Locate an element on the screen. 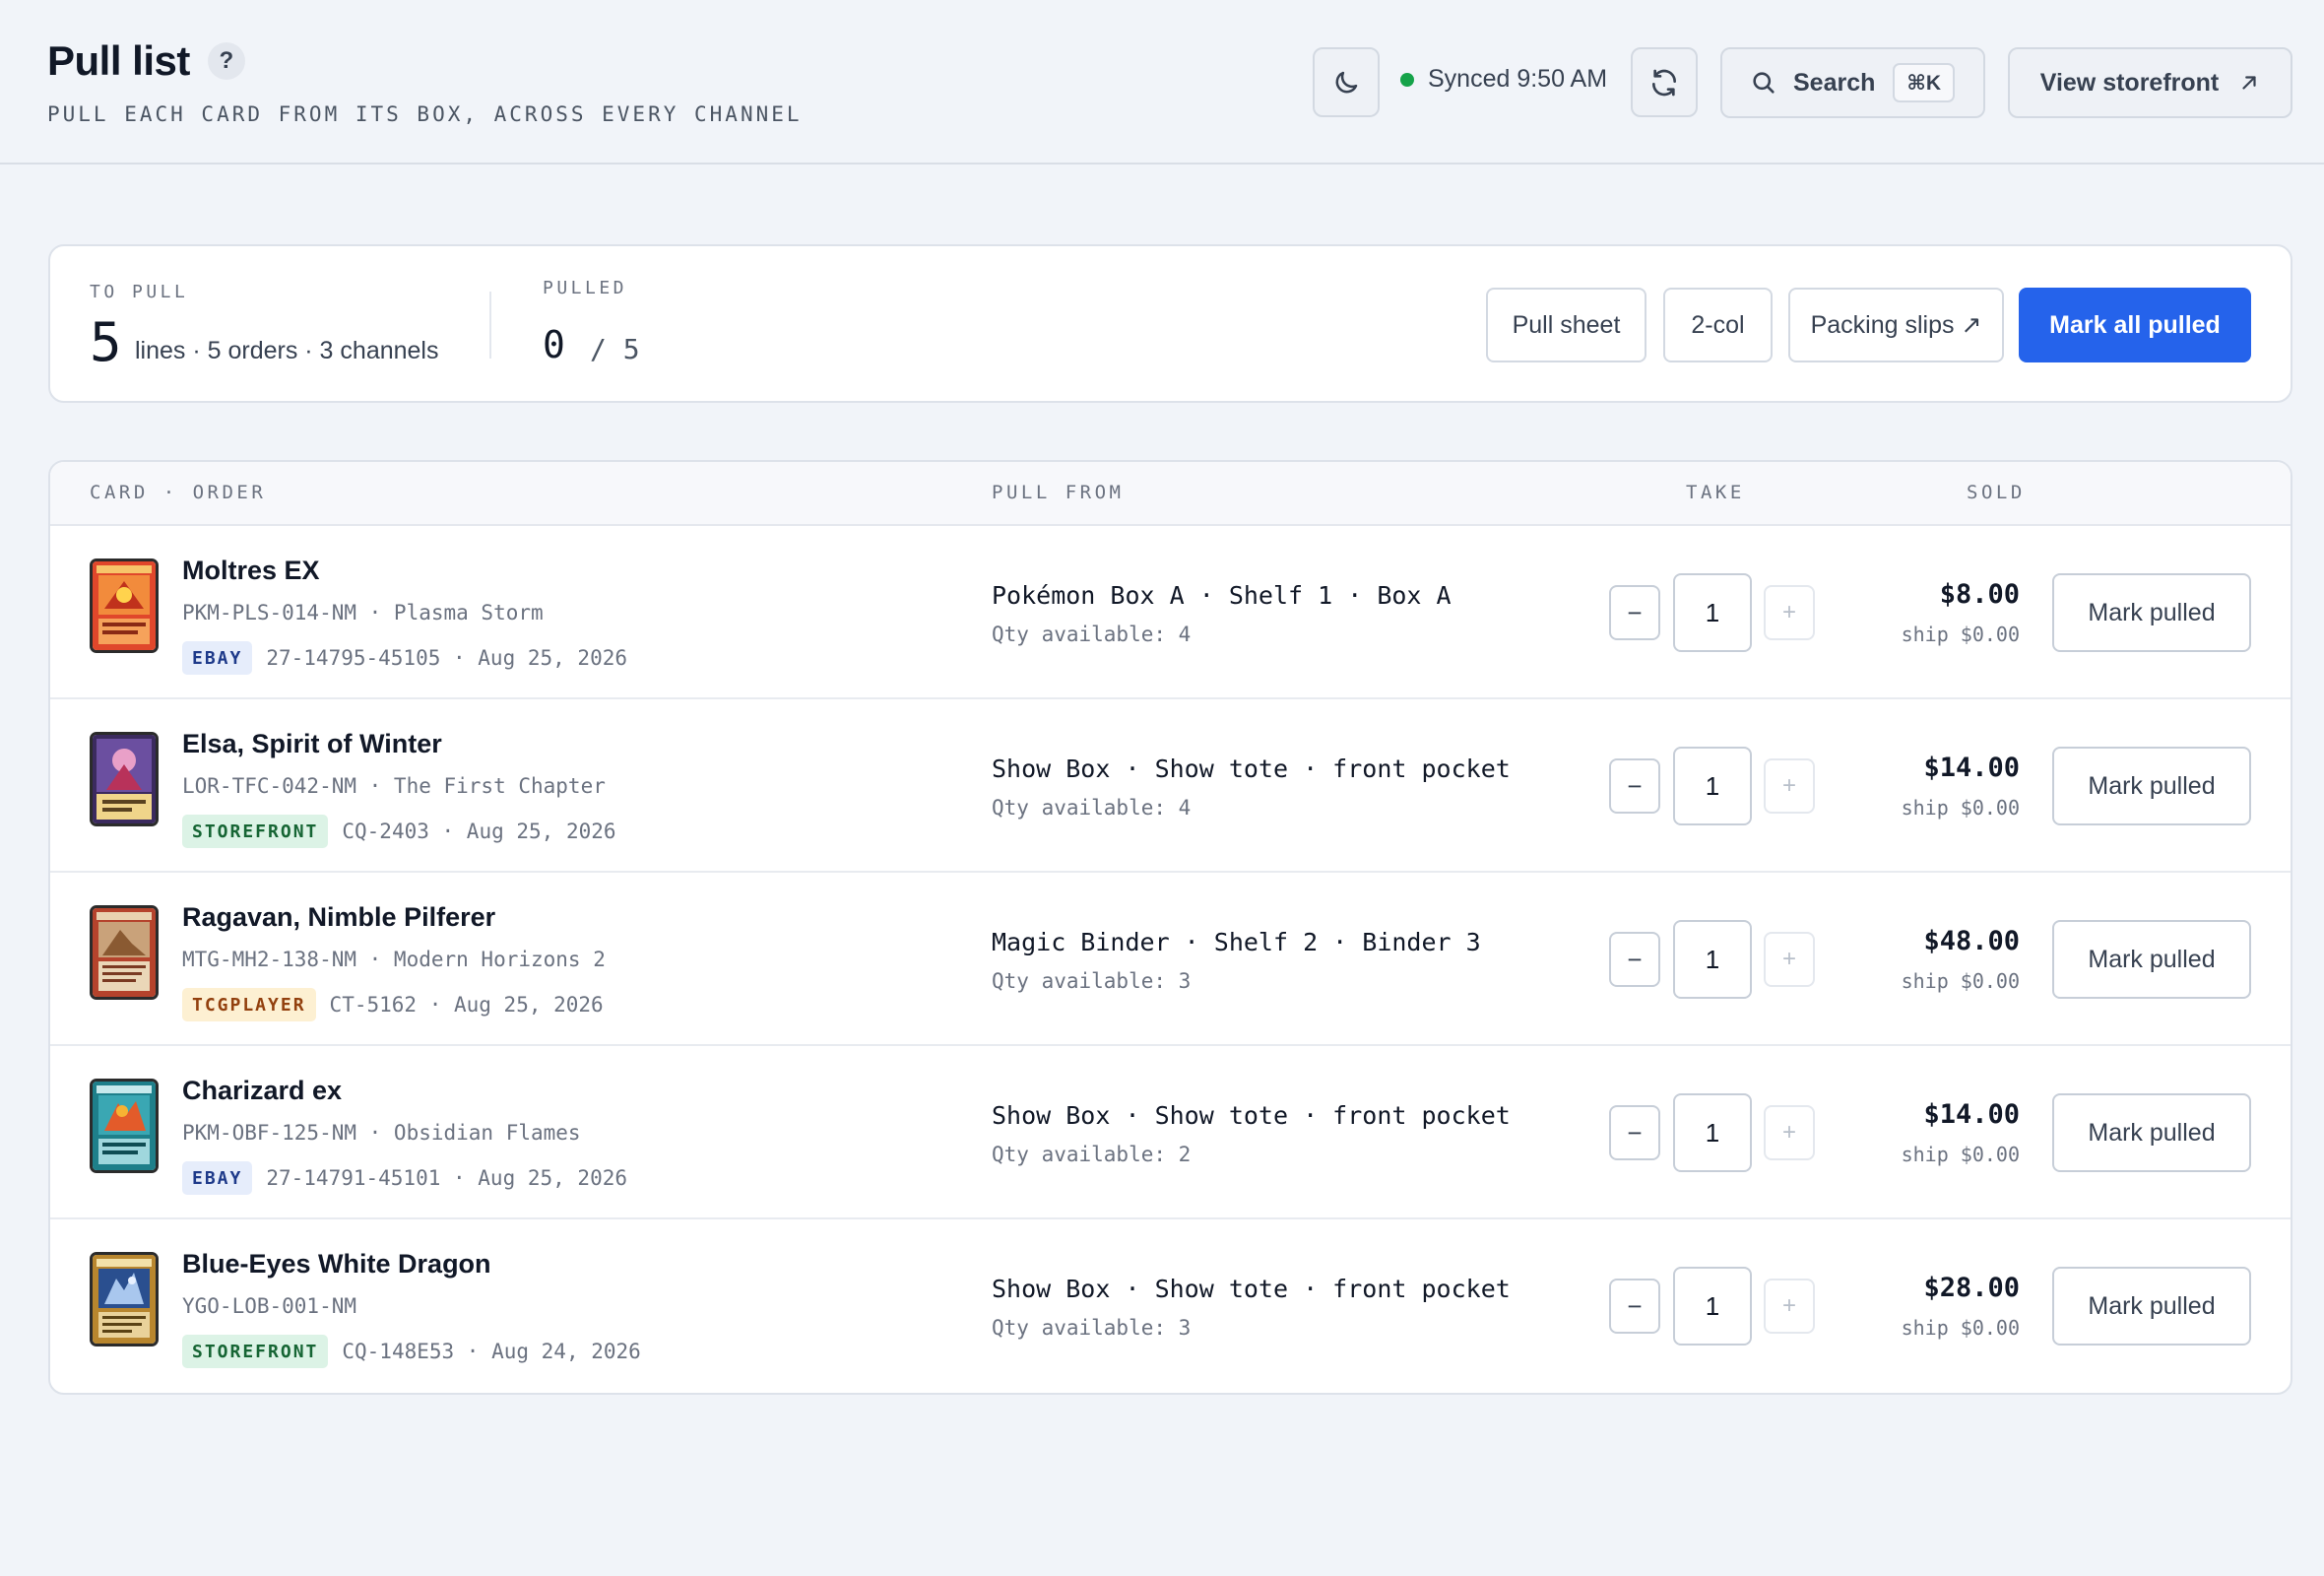  title-row: Pull list ? is located at coordinates (146, 61).